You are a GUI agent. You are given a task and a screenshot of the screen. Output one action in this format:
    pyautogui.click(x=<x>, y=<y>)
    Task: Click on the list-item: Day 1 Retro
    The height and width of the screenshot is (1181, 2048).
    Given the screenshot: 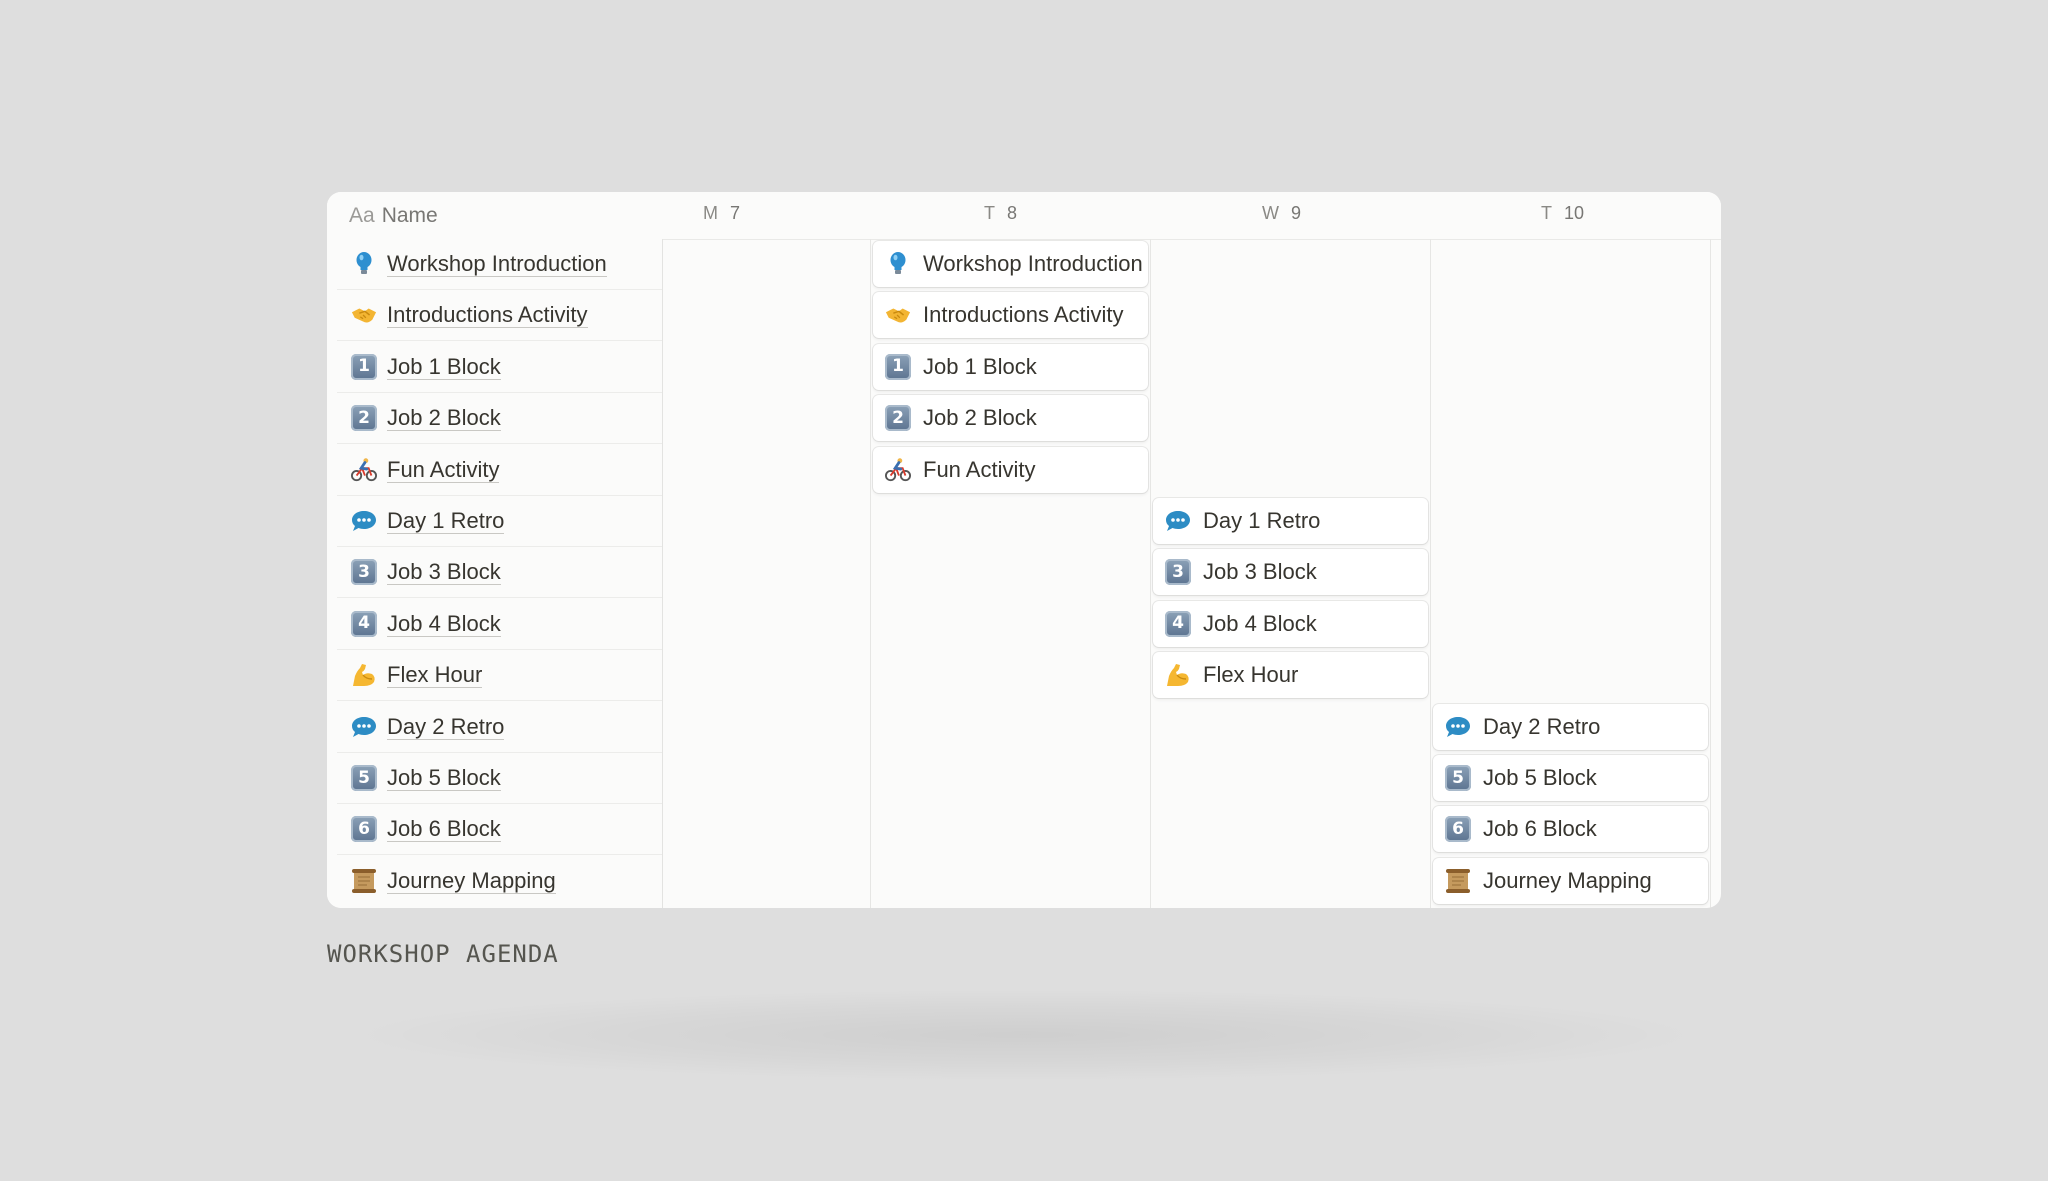 What is the action you would take?
    pyautogui.click(x=499, y=521)
    